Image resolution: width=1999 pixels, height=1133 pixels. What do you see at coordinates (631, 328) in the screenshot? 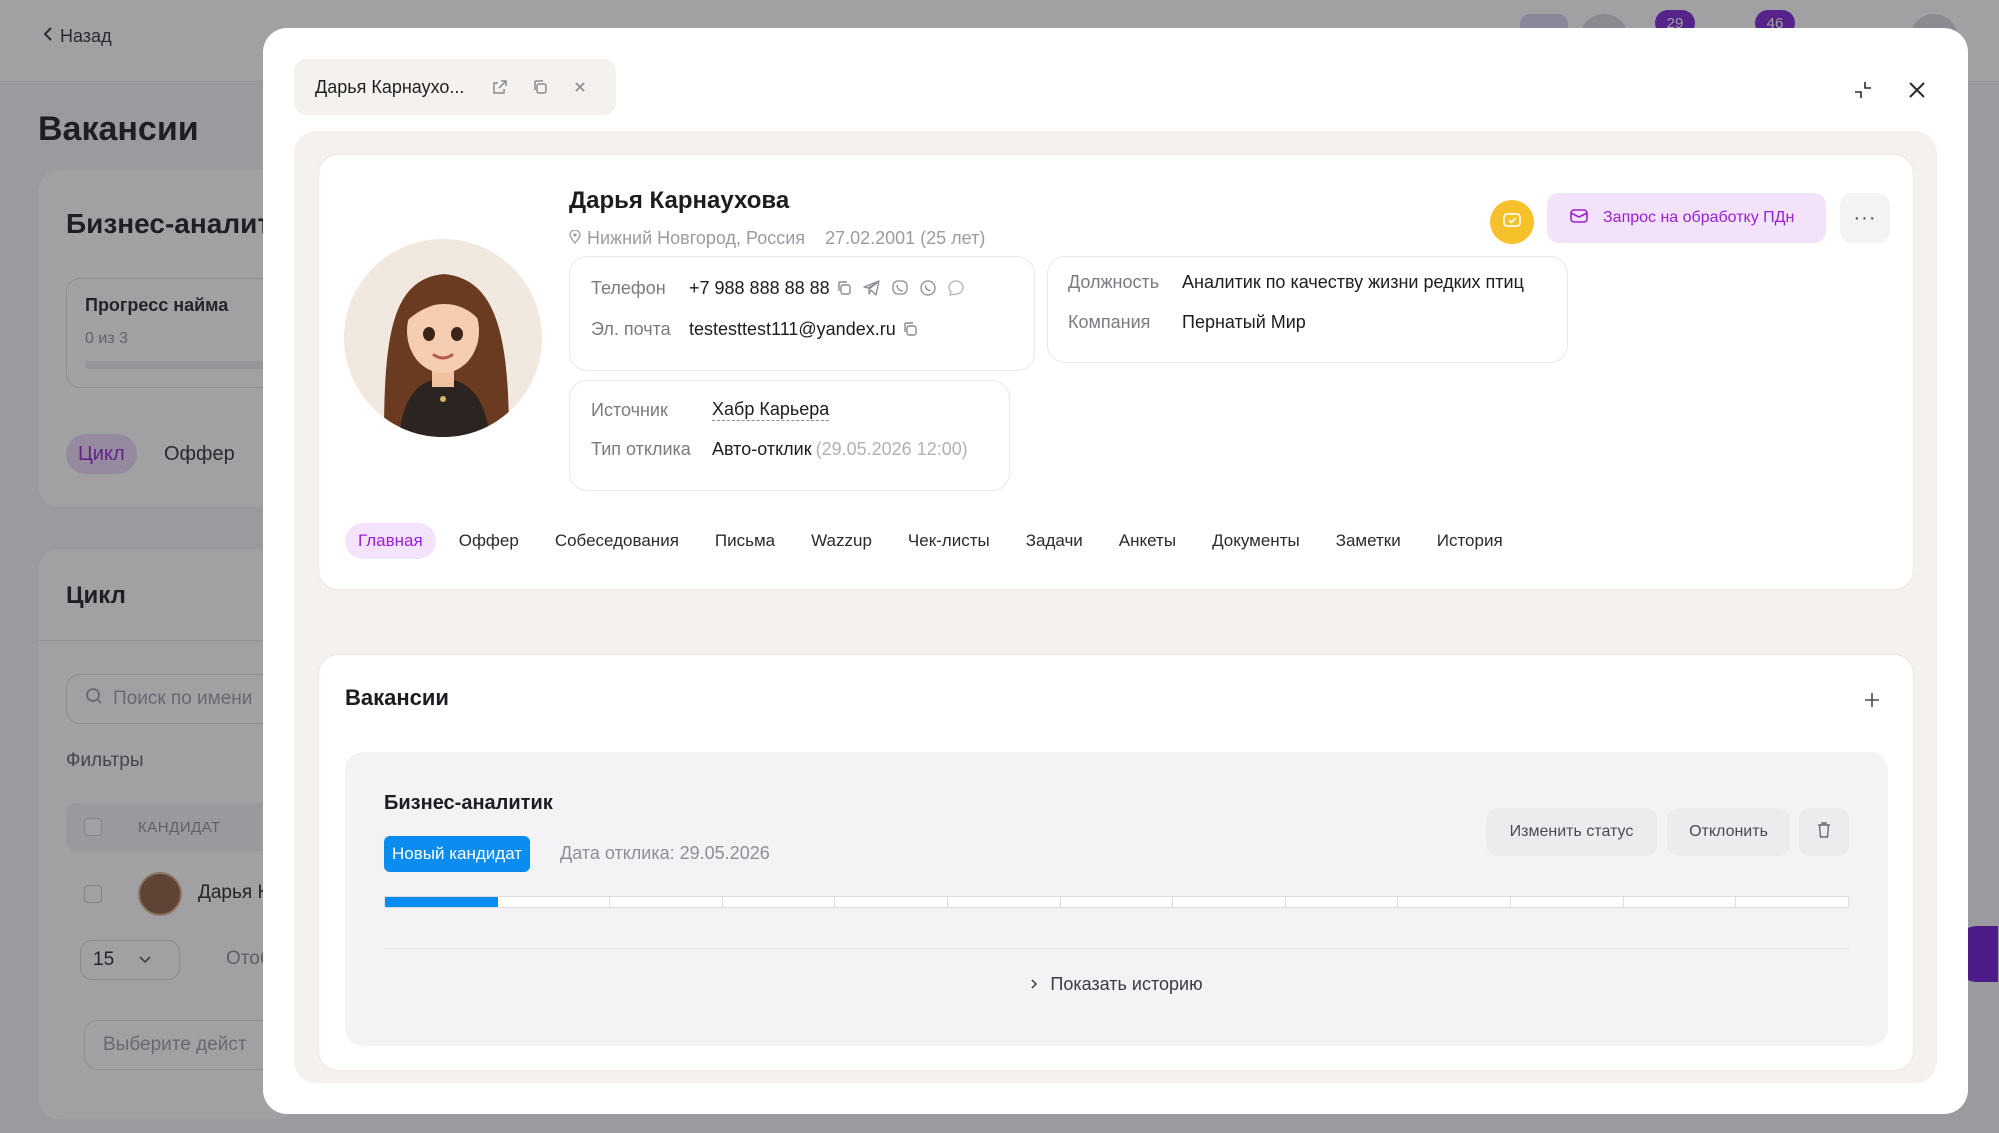
I see `email-label: Эл. почта` at bounding box center [631, 328].